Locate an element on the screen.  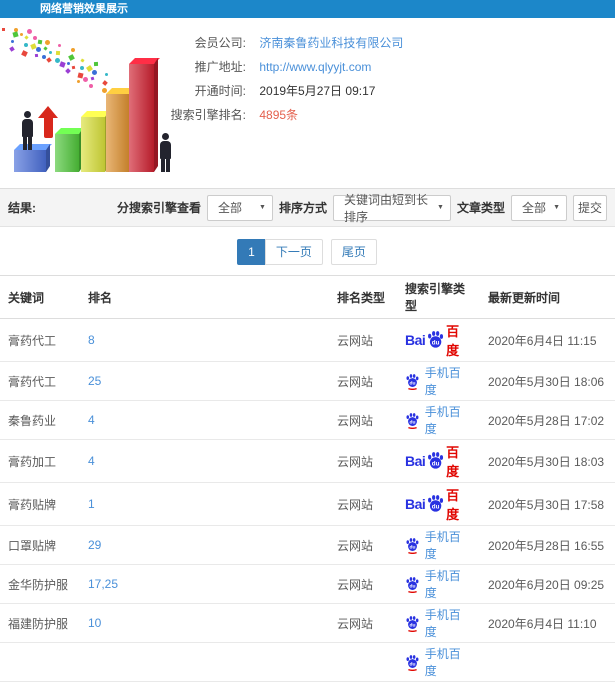
table-row: 口罩贴牌 29 云网站 du 手机百度 2020年5月28日 16:55 is located at coordinates (307, 545).